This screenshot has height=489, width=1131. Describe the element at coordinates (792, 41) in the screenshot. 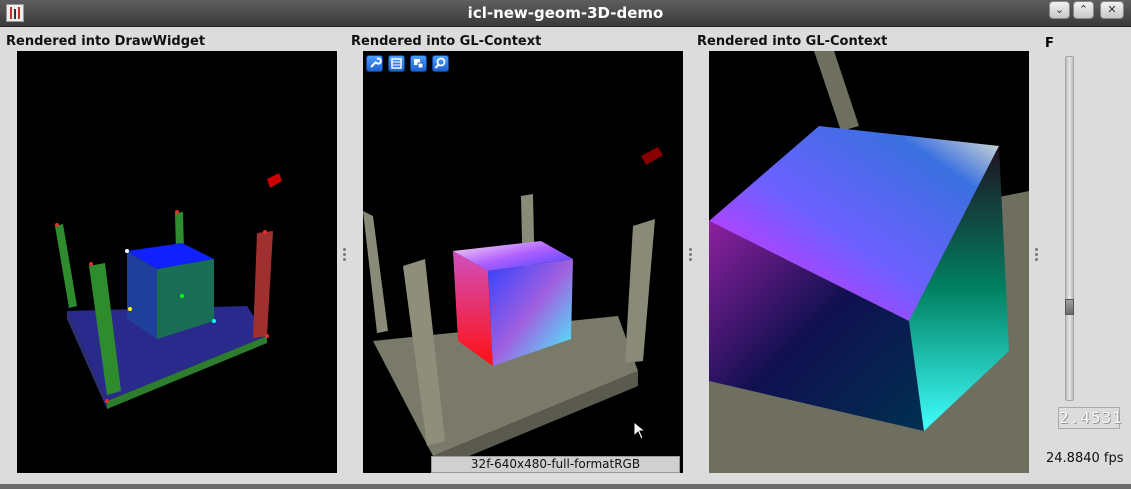

I see `panel-label-gl-2: Rendered into GL-Context` at that location.